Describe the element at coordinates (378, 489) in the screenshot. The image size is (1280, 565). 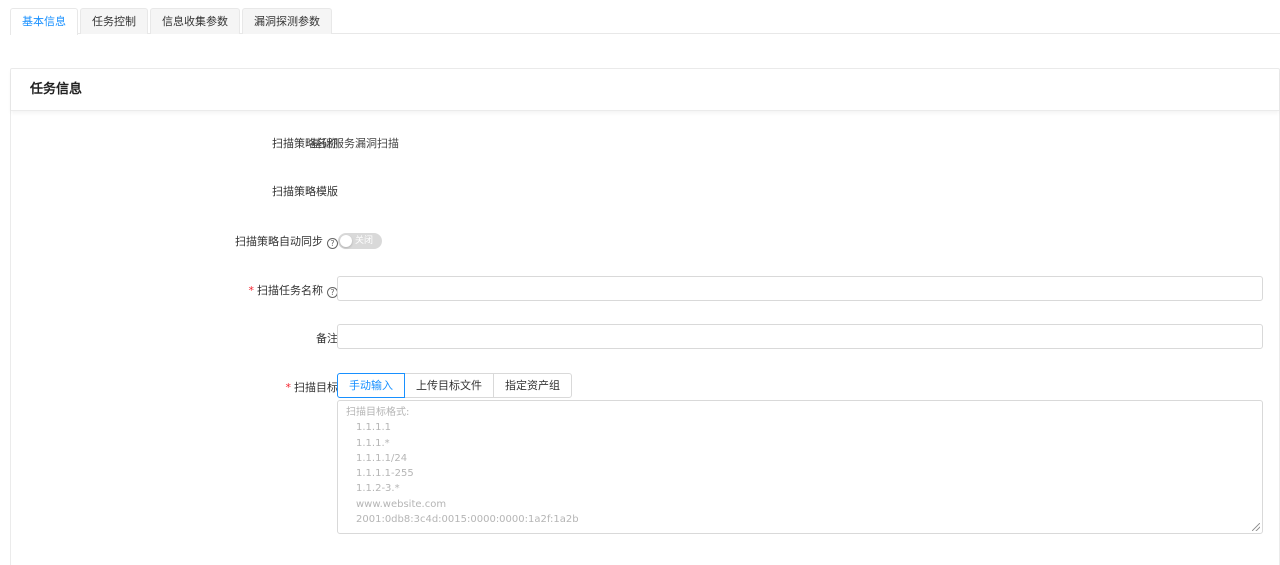
I see `placeholder-line: 1.1.2-3.*` at that location.